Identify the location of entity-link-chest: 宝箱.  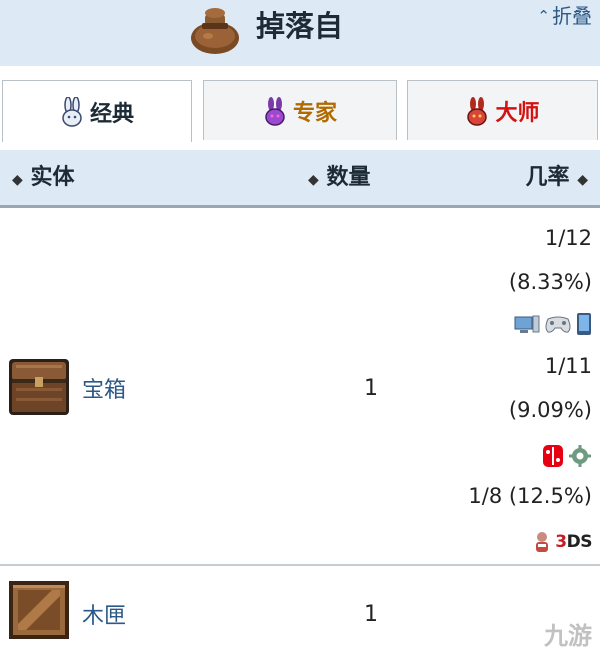
(104, 388).